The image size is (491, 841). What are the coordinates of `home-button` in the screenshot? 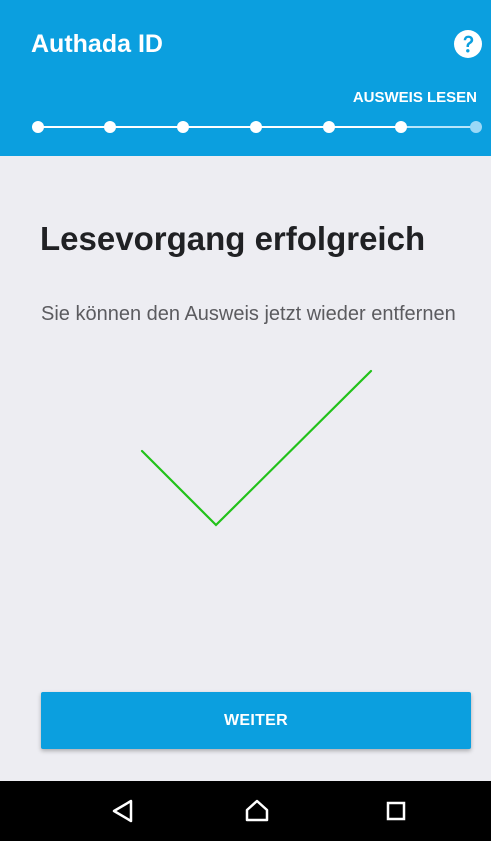 It's located at (257, 811).